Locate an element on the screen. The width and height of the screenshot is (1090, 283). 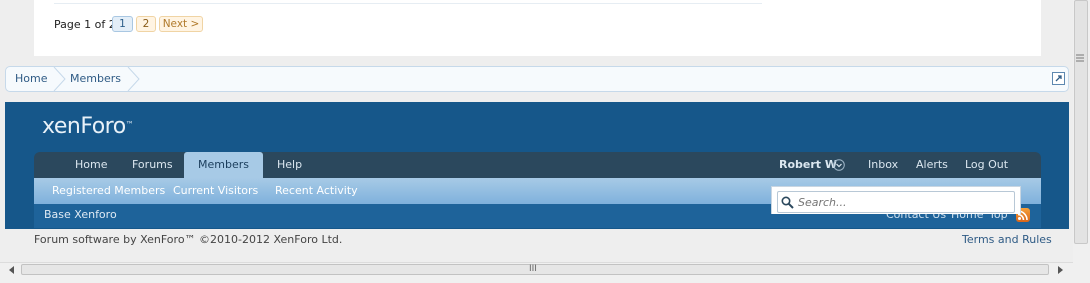
page-2-button: 2 is located at coordinates (146, 24).